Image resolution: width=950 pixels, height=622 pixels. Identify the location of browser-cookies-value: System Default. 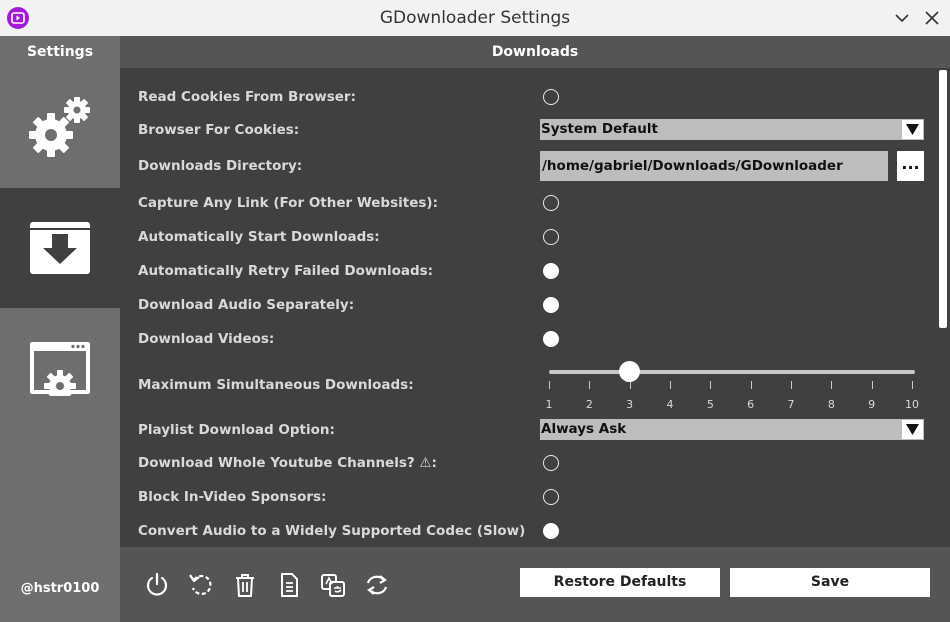
(599, 129).